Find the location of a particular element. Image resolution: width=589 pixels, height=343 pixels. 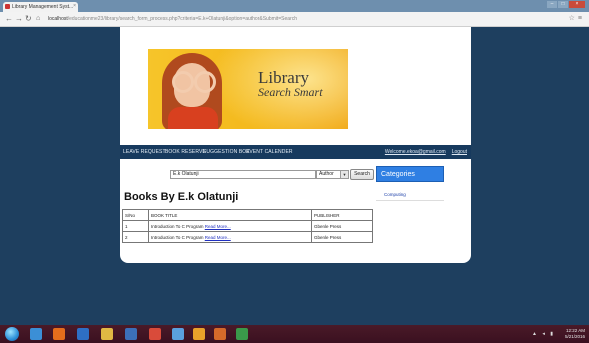

start-button is located at coordinates (12, 334).